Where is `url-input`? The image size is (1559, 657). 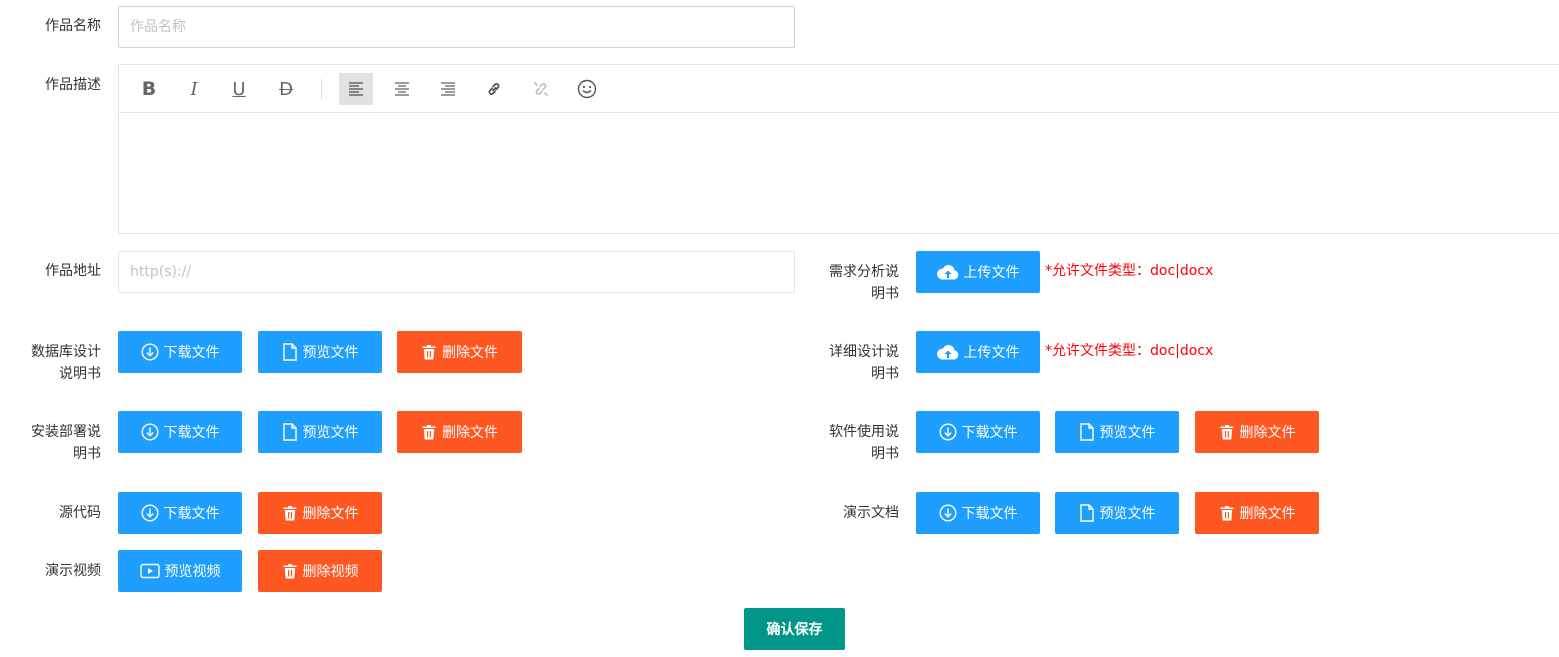
url-input is located at coordinates (456, 272).